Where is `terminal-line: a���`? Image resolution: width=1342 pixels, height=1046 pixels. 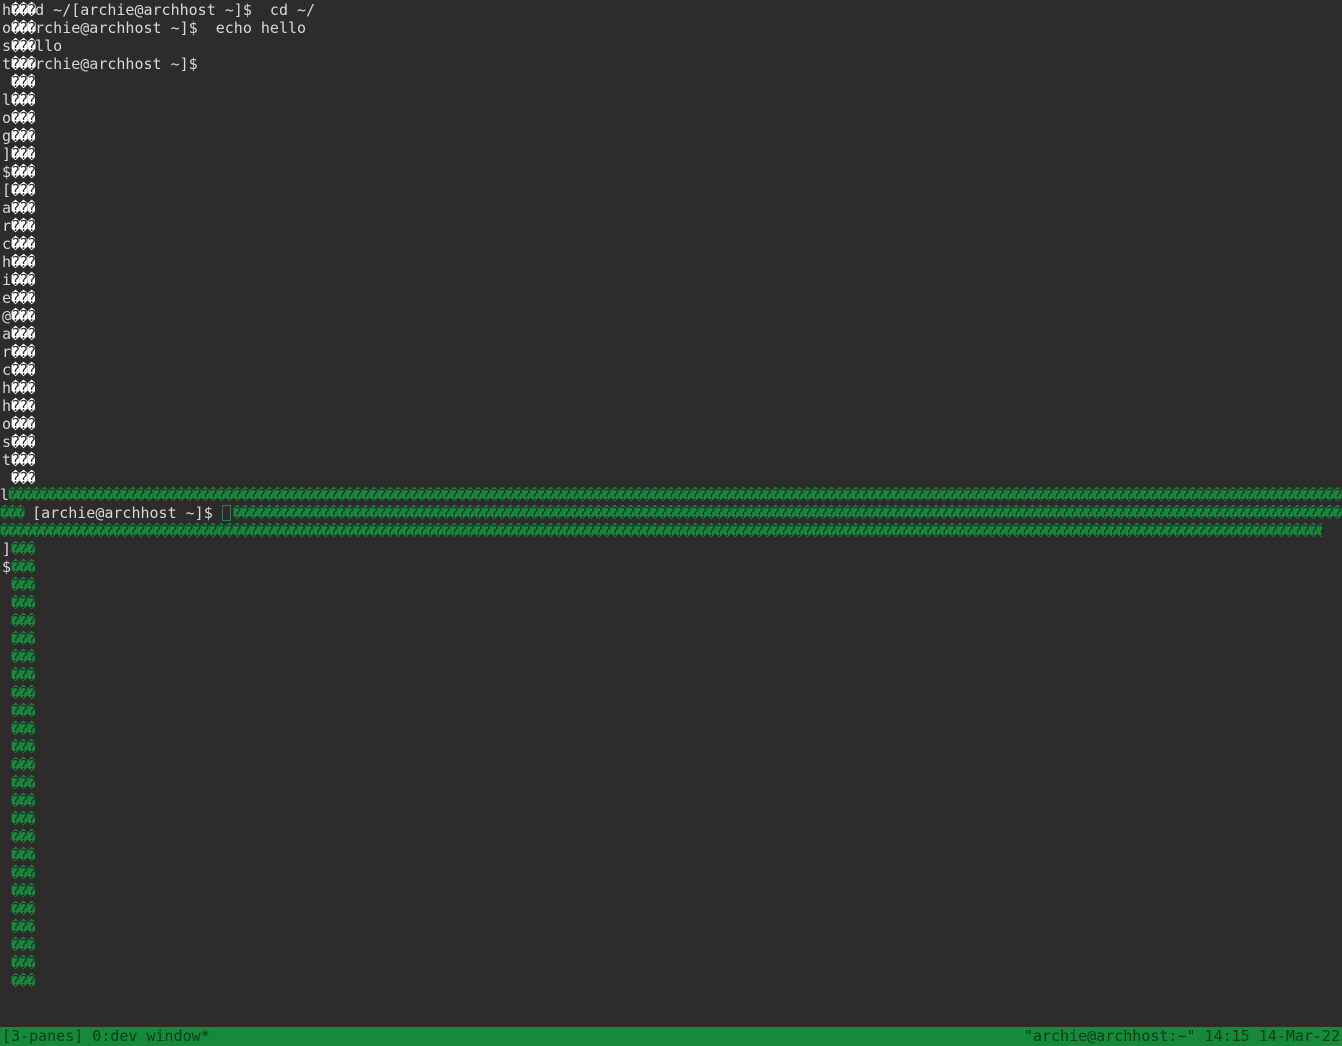
terminal-line: a��� is located at coordinates (18, 334).